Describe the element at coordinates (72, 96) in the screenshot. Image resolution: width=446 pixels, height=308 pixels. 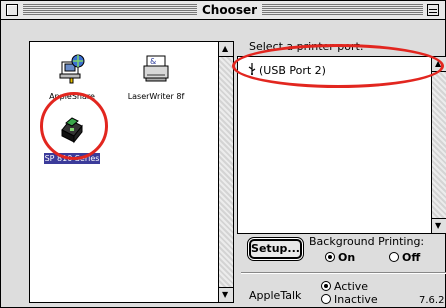
I see `device-label: AppleShare` at that location.